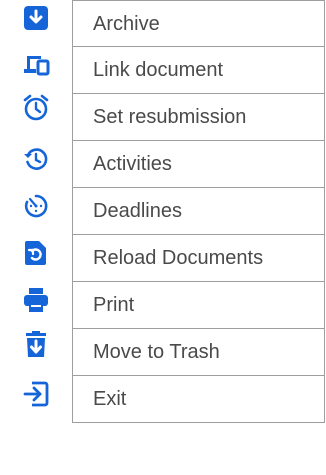 Image resolution: width=326 pixels, height=475 pixels. I want to click on archive-download-icon, so click(36, 18).